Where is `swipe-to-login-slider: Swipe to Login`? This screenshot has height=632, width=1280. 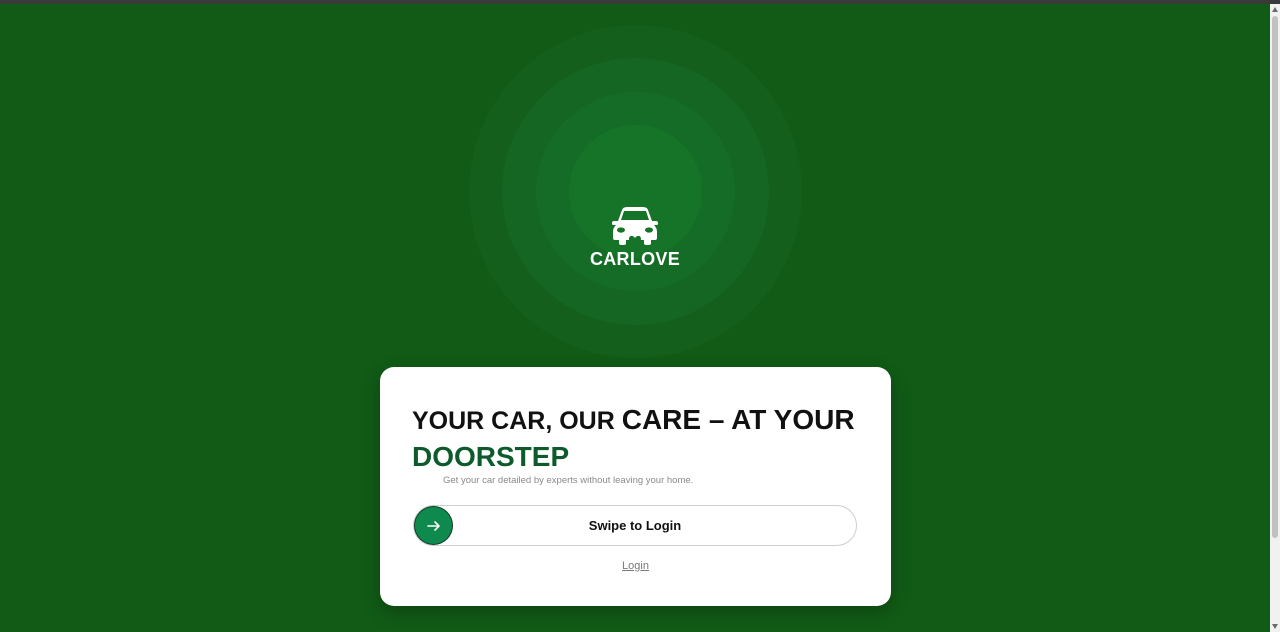
swipe-to-login-slider: Swipe to Login is located at coordinates (635, 525).